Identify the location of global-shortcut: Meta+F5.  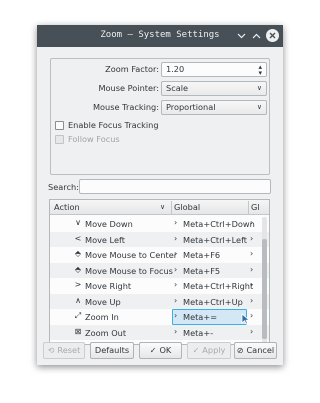
(201, 271).